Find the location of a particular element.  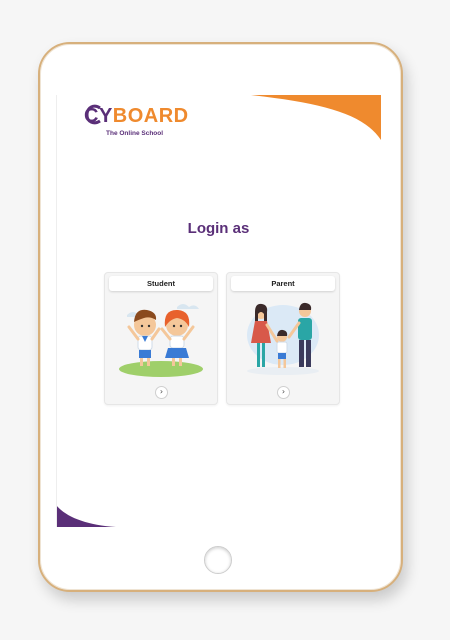

student-login-card: Student › is located at coordinates (161, 338).